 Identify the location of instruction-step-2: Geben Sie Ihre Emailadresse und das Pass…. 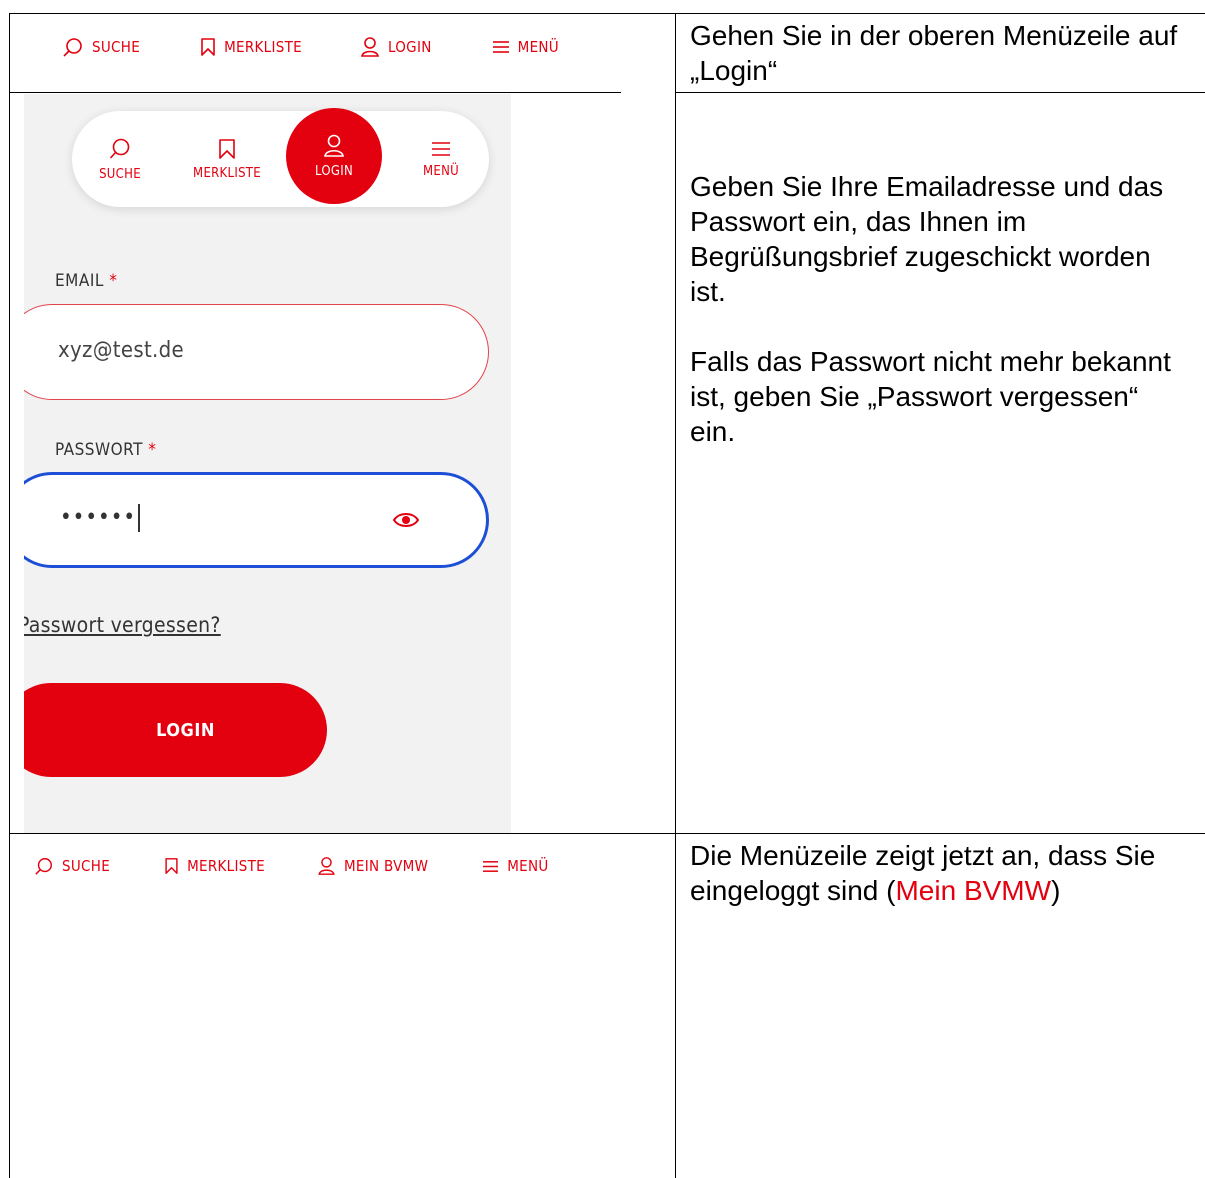
(940, 309).